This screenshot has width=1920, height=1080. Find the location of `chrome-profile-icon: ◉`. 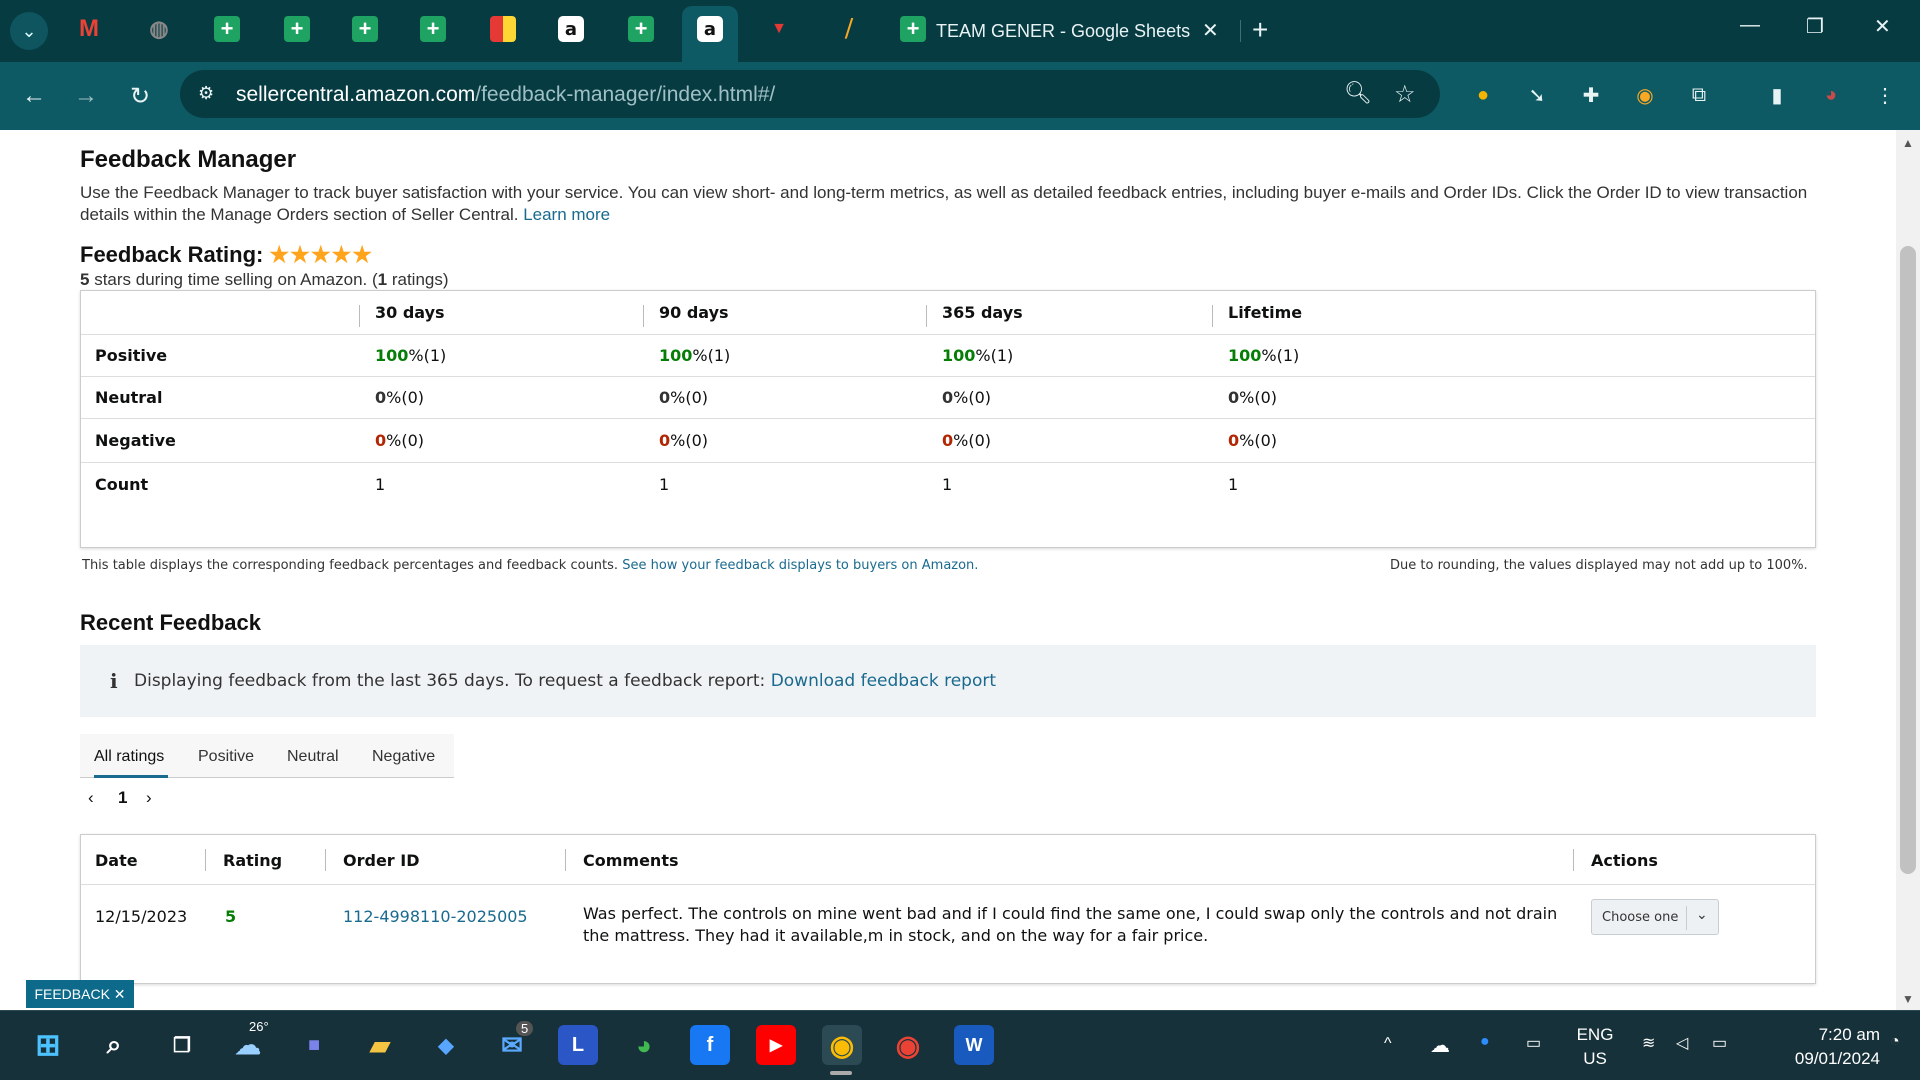

chrome-profile-icon: ◉ is located at coordinates (842, 1045).